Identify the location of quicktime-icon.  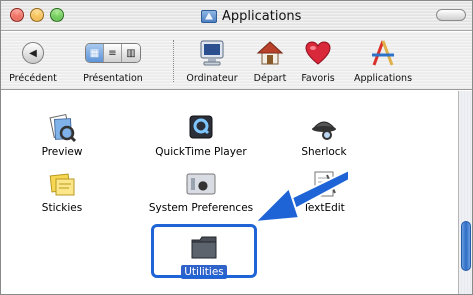
(201, 127).